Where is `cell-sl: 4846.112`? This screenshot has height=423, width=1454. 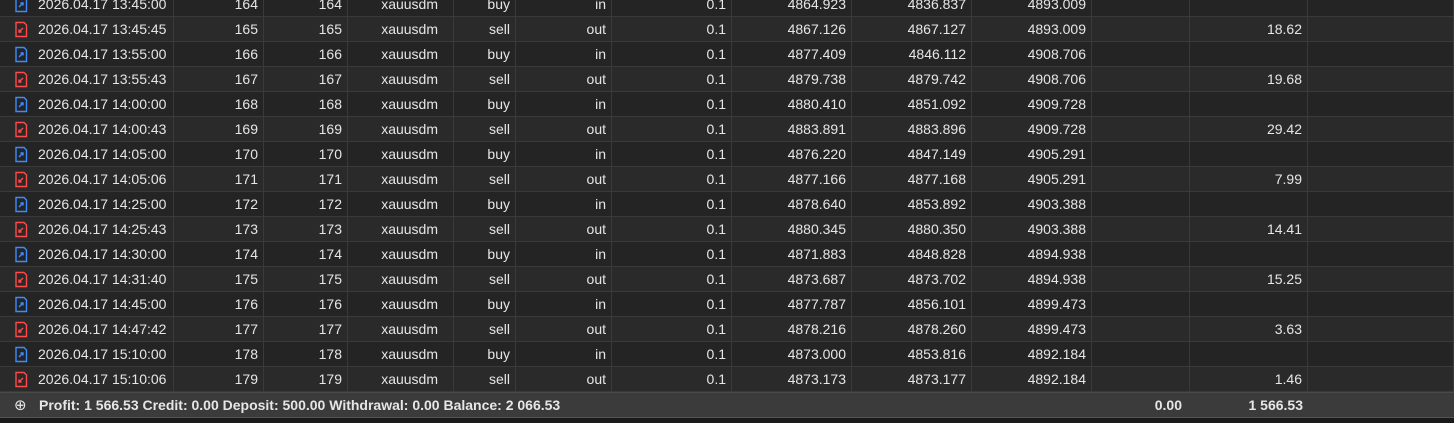 cell-sl: 4846.112 is located at coordinates (912, 54).